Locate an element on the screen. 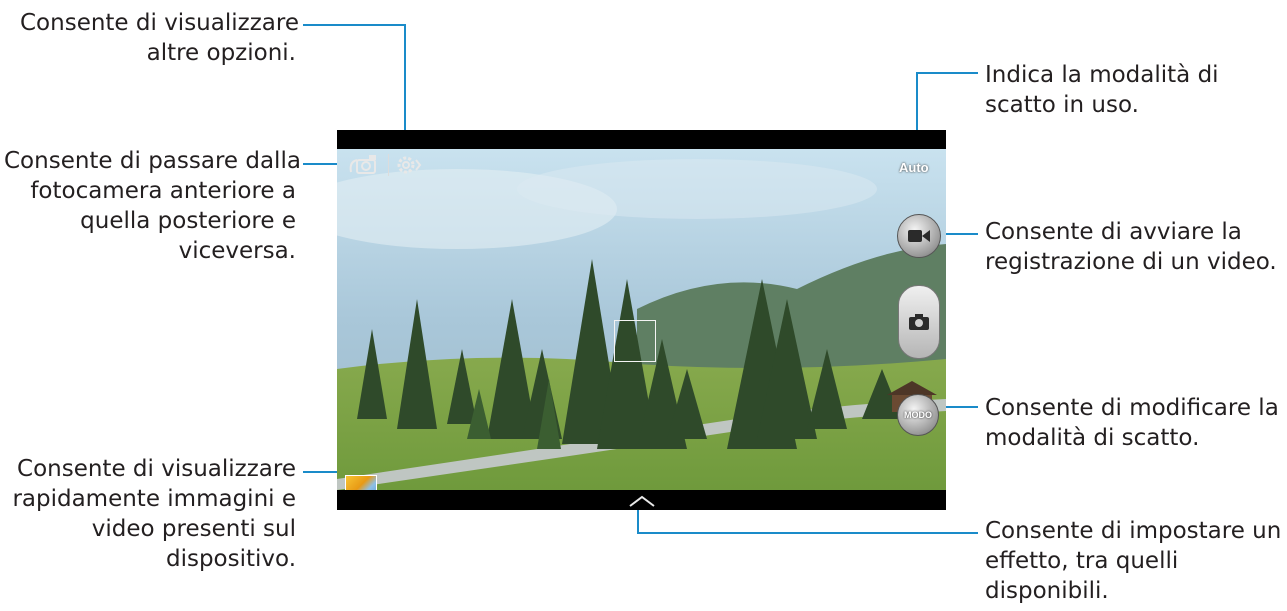 The height and width of the screenshot is (611, 1287). callout-line: modalità di scatto. is located at coordinates (1092, 438).